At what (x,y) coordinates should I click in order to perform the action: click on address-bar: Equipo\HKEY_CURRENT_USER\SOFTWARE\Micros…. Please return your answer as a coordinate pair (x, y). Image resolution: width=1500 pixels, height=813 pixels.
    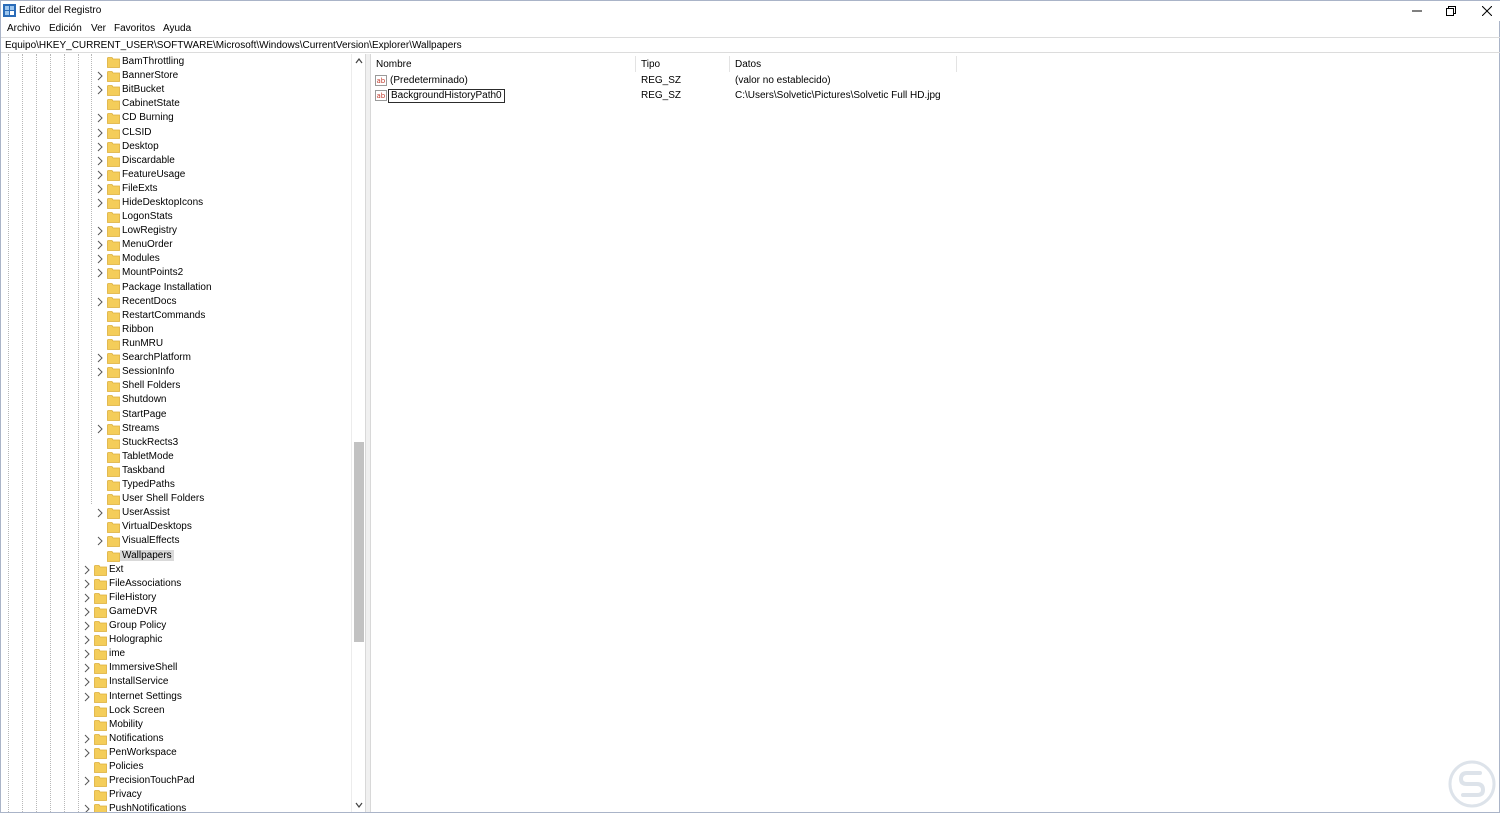
    Looking at the image, I should click on (750, 45).